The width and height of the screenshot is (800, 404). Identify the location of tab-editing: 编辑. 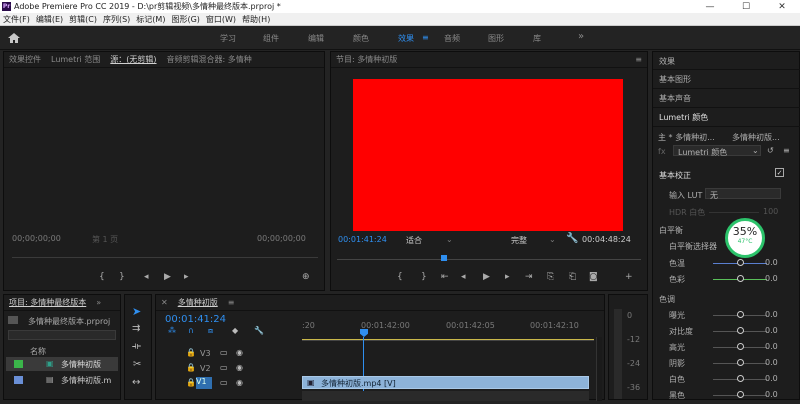
(316, 38).